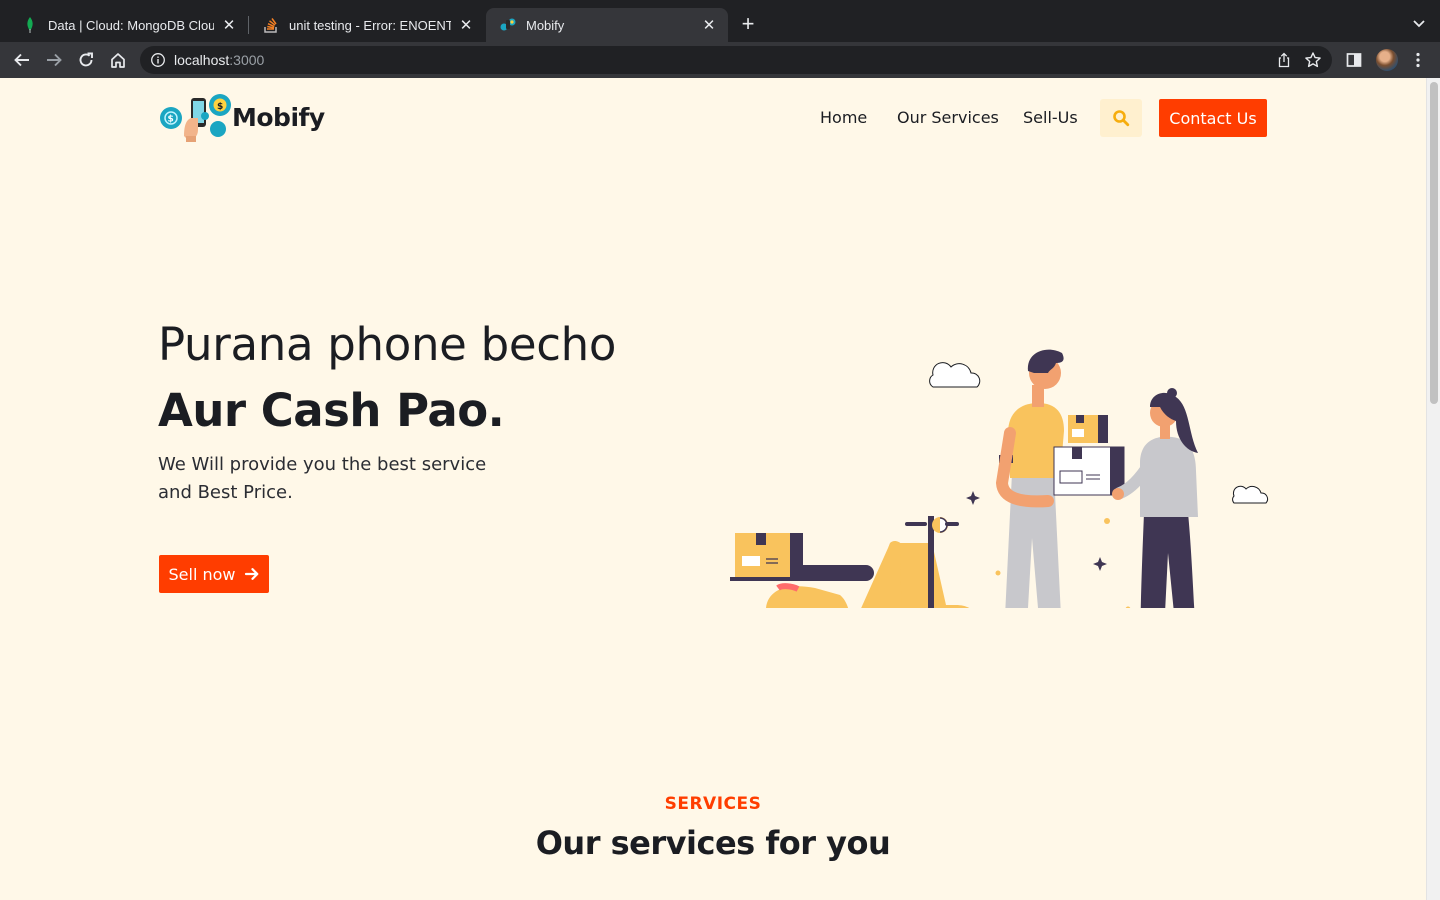  Describe the element at coordinates (1434, 243) in the screenshot. I see `scrollbar-thumb` at that location.